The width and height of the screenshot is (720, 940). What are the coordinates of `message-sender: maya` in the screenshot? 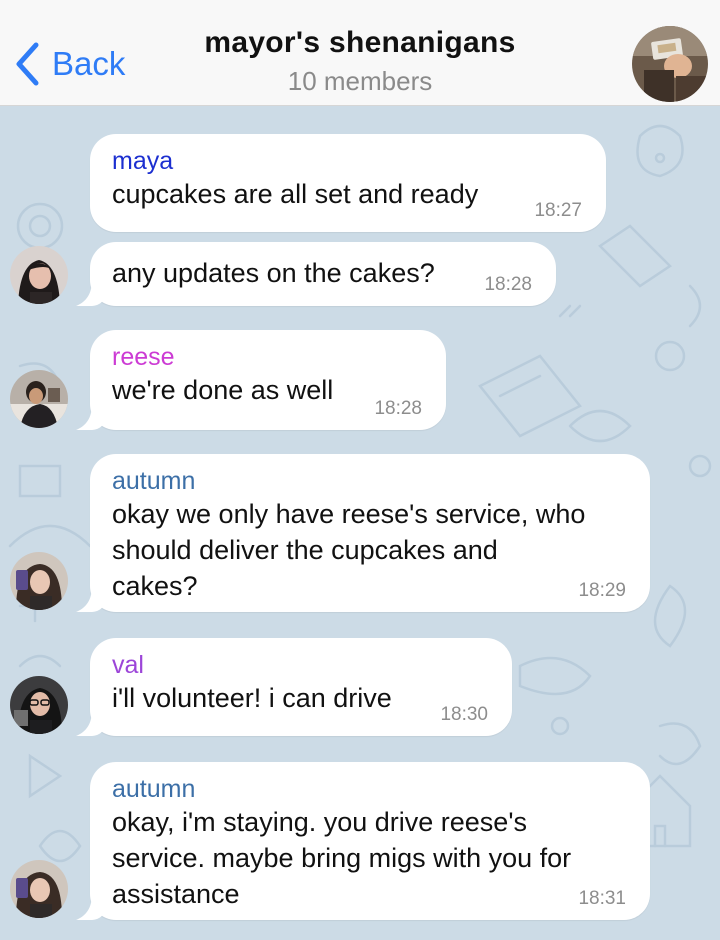 It's located at (346, 161).